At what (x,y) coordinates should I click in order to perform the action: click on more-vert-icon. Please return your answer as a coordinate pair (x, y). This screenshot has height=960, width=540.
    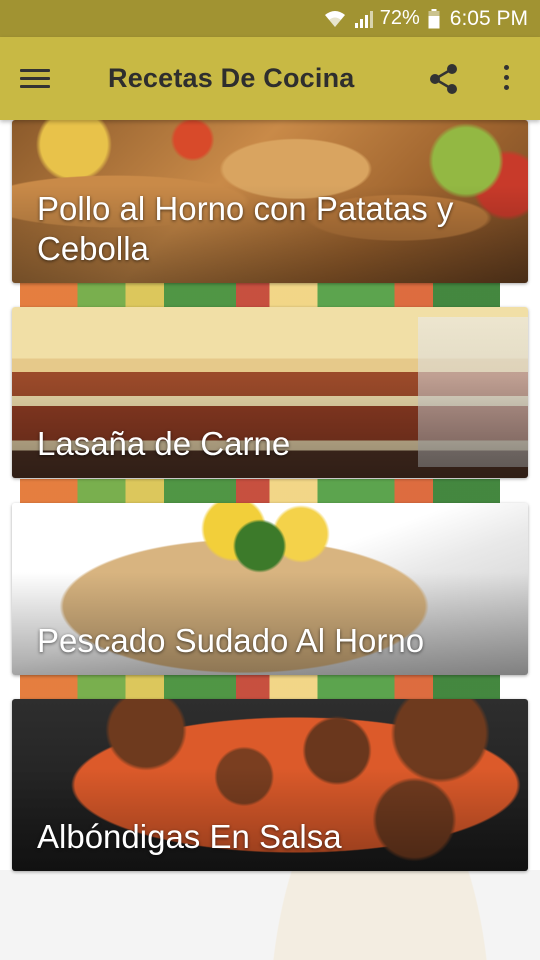
    Looking at the image, I should click on (506, 79).